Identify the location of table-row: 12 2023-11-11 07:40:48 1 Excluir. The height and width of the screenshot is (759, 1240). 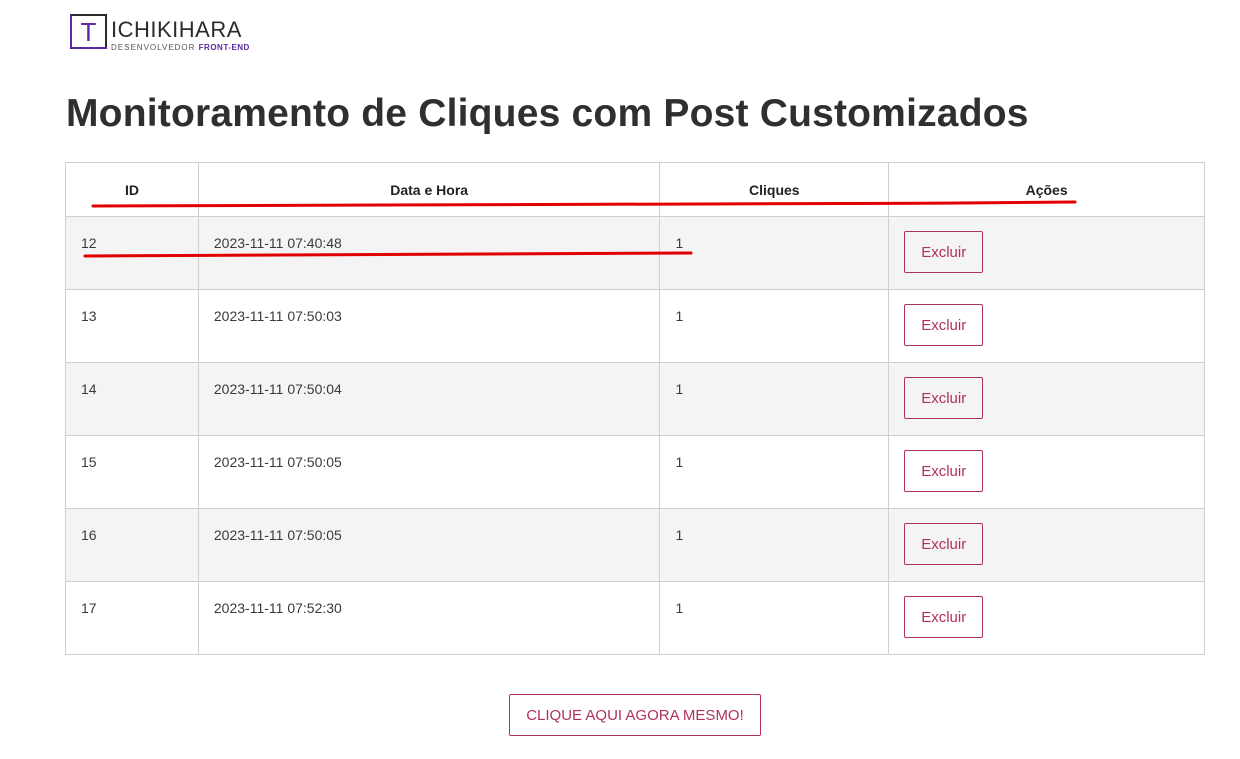
(635, 253).